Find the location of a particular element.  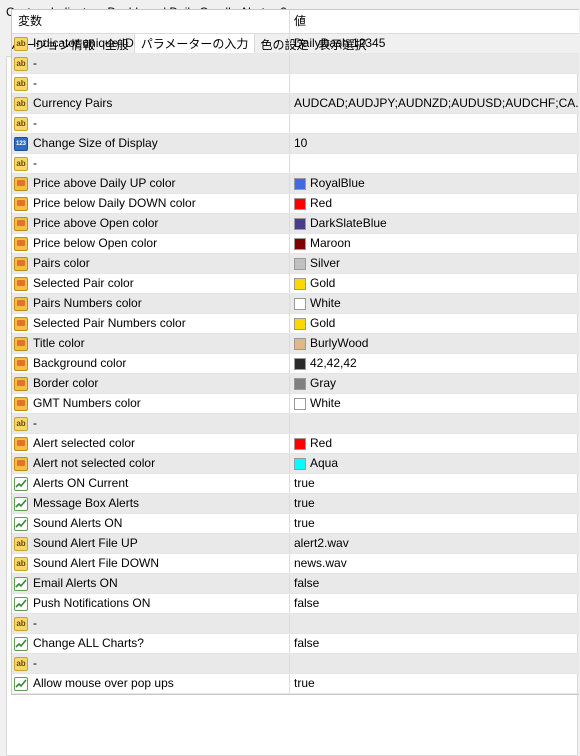

parameter-row: Price below Open color Maroon is located at coordinates (295, 244).